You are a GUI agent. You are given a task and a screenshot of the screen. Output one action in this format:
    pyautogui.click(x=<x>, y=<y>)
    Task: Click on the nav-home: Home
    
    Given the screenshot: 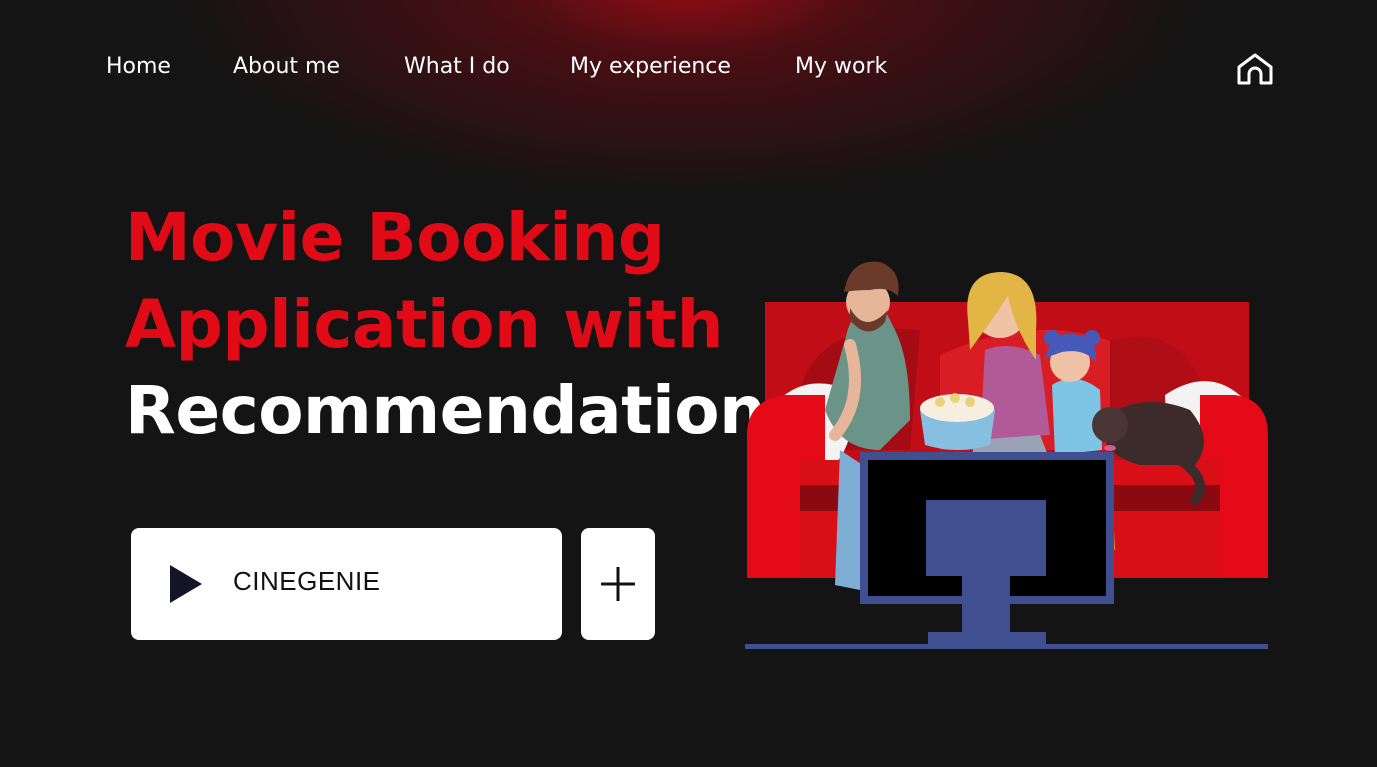 What is the action you would take?
    pyautogui.click(x=138, y=66)
    